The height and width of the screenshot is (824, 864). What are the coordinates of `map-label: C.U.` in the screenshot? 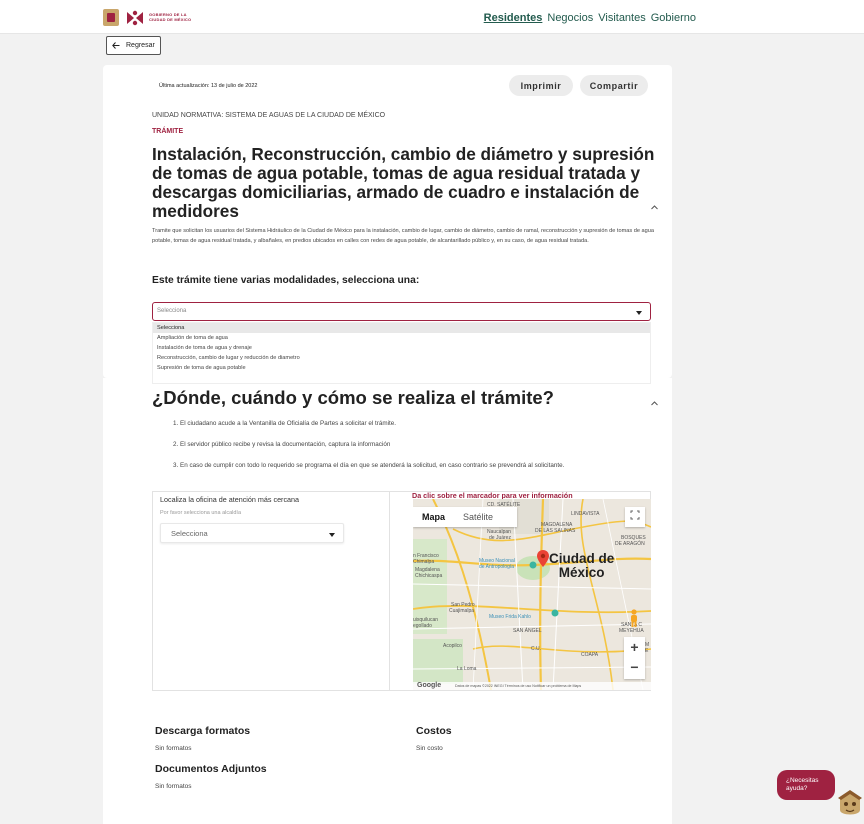 It's located at (536, 649).